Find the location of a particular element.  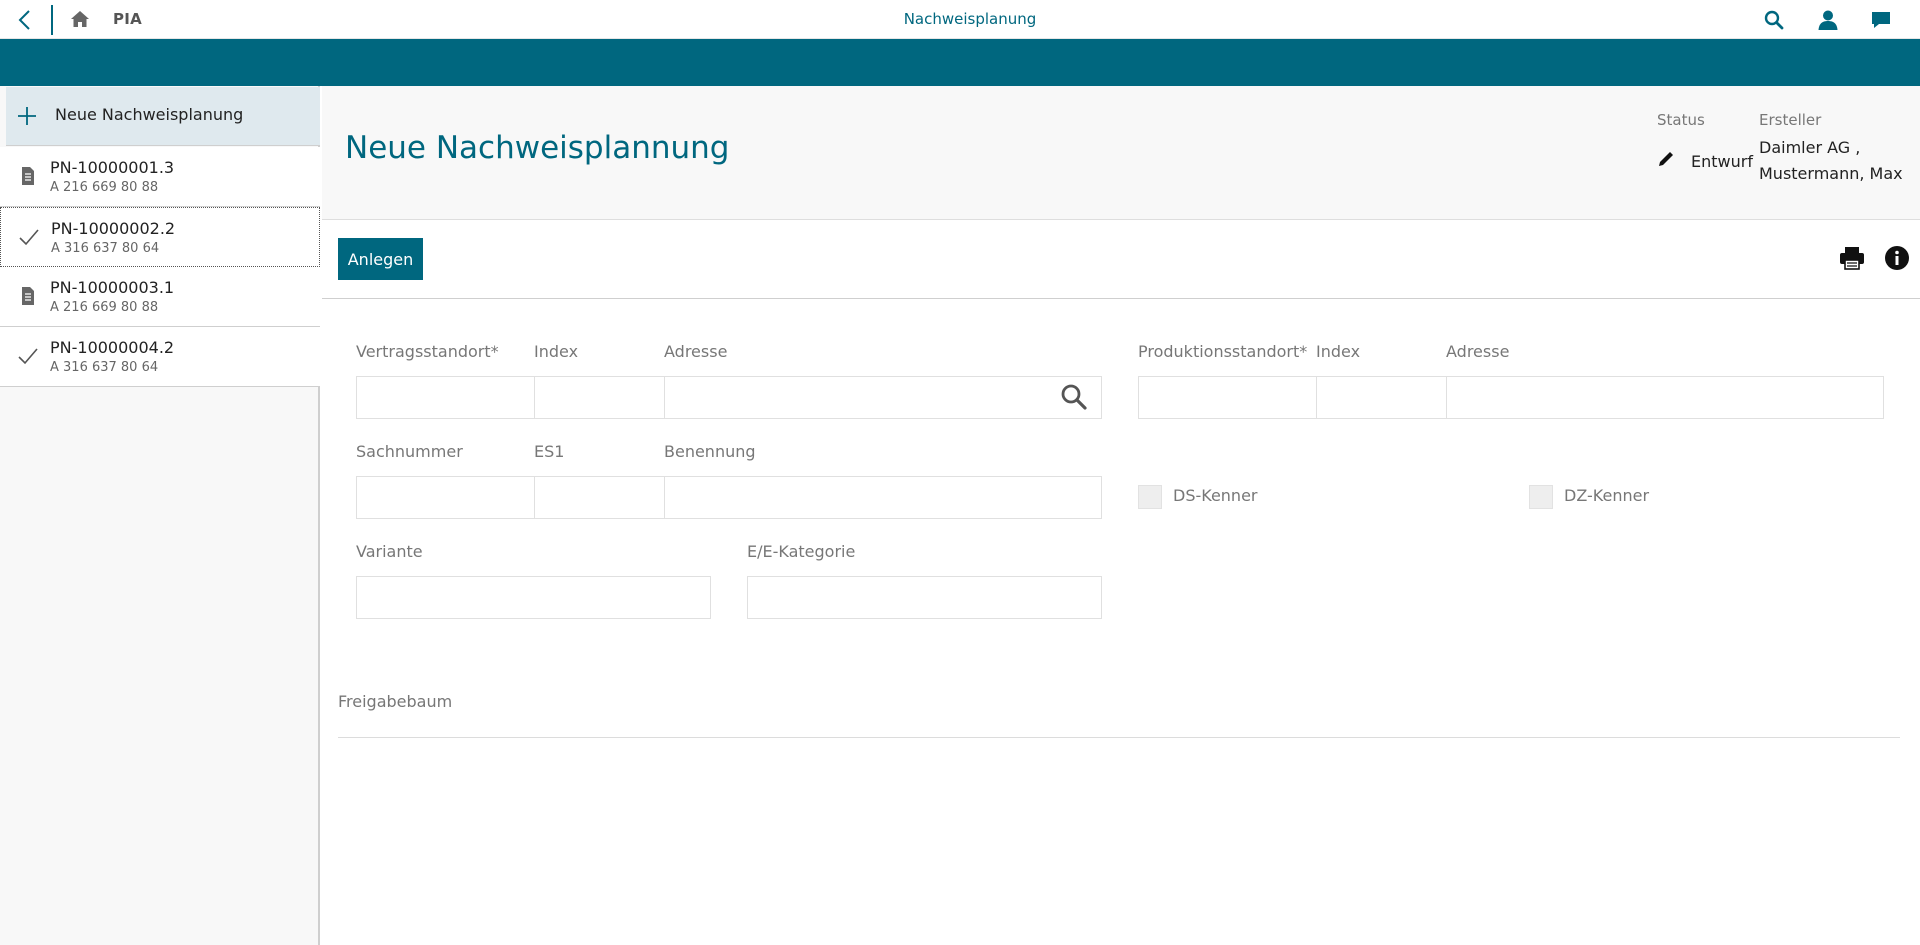

pencil-icon is located at coordinates (1666, 159).